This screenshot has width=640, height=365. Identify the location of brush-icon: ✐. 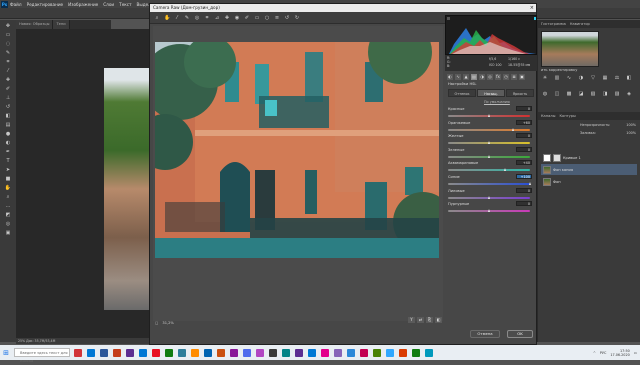
(247, 18).